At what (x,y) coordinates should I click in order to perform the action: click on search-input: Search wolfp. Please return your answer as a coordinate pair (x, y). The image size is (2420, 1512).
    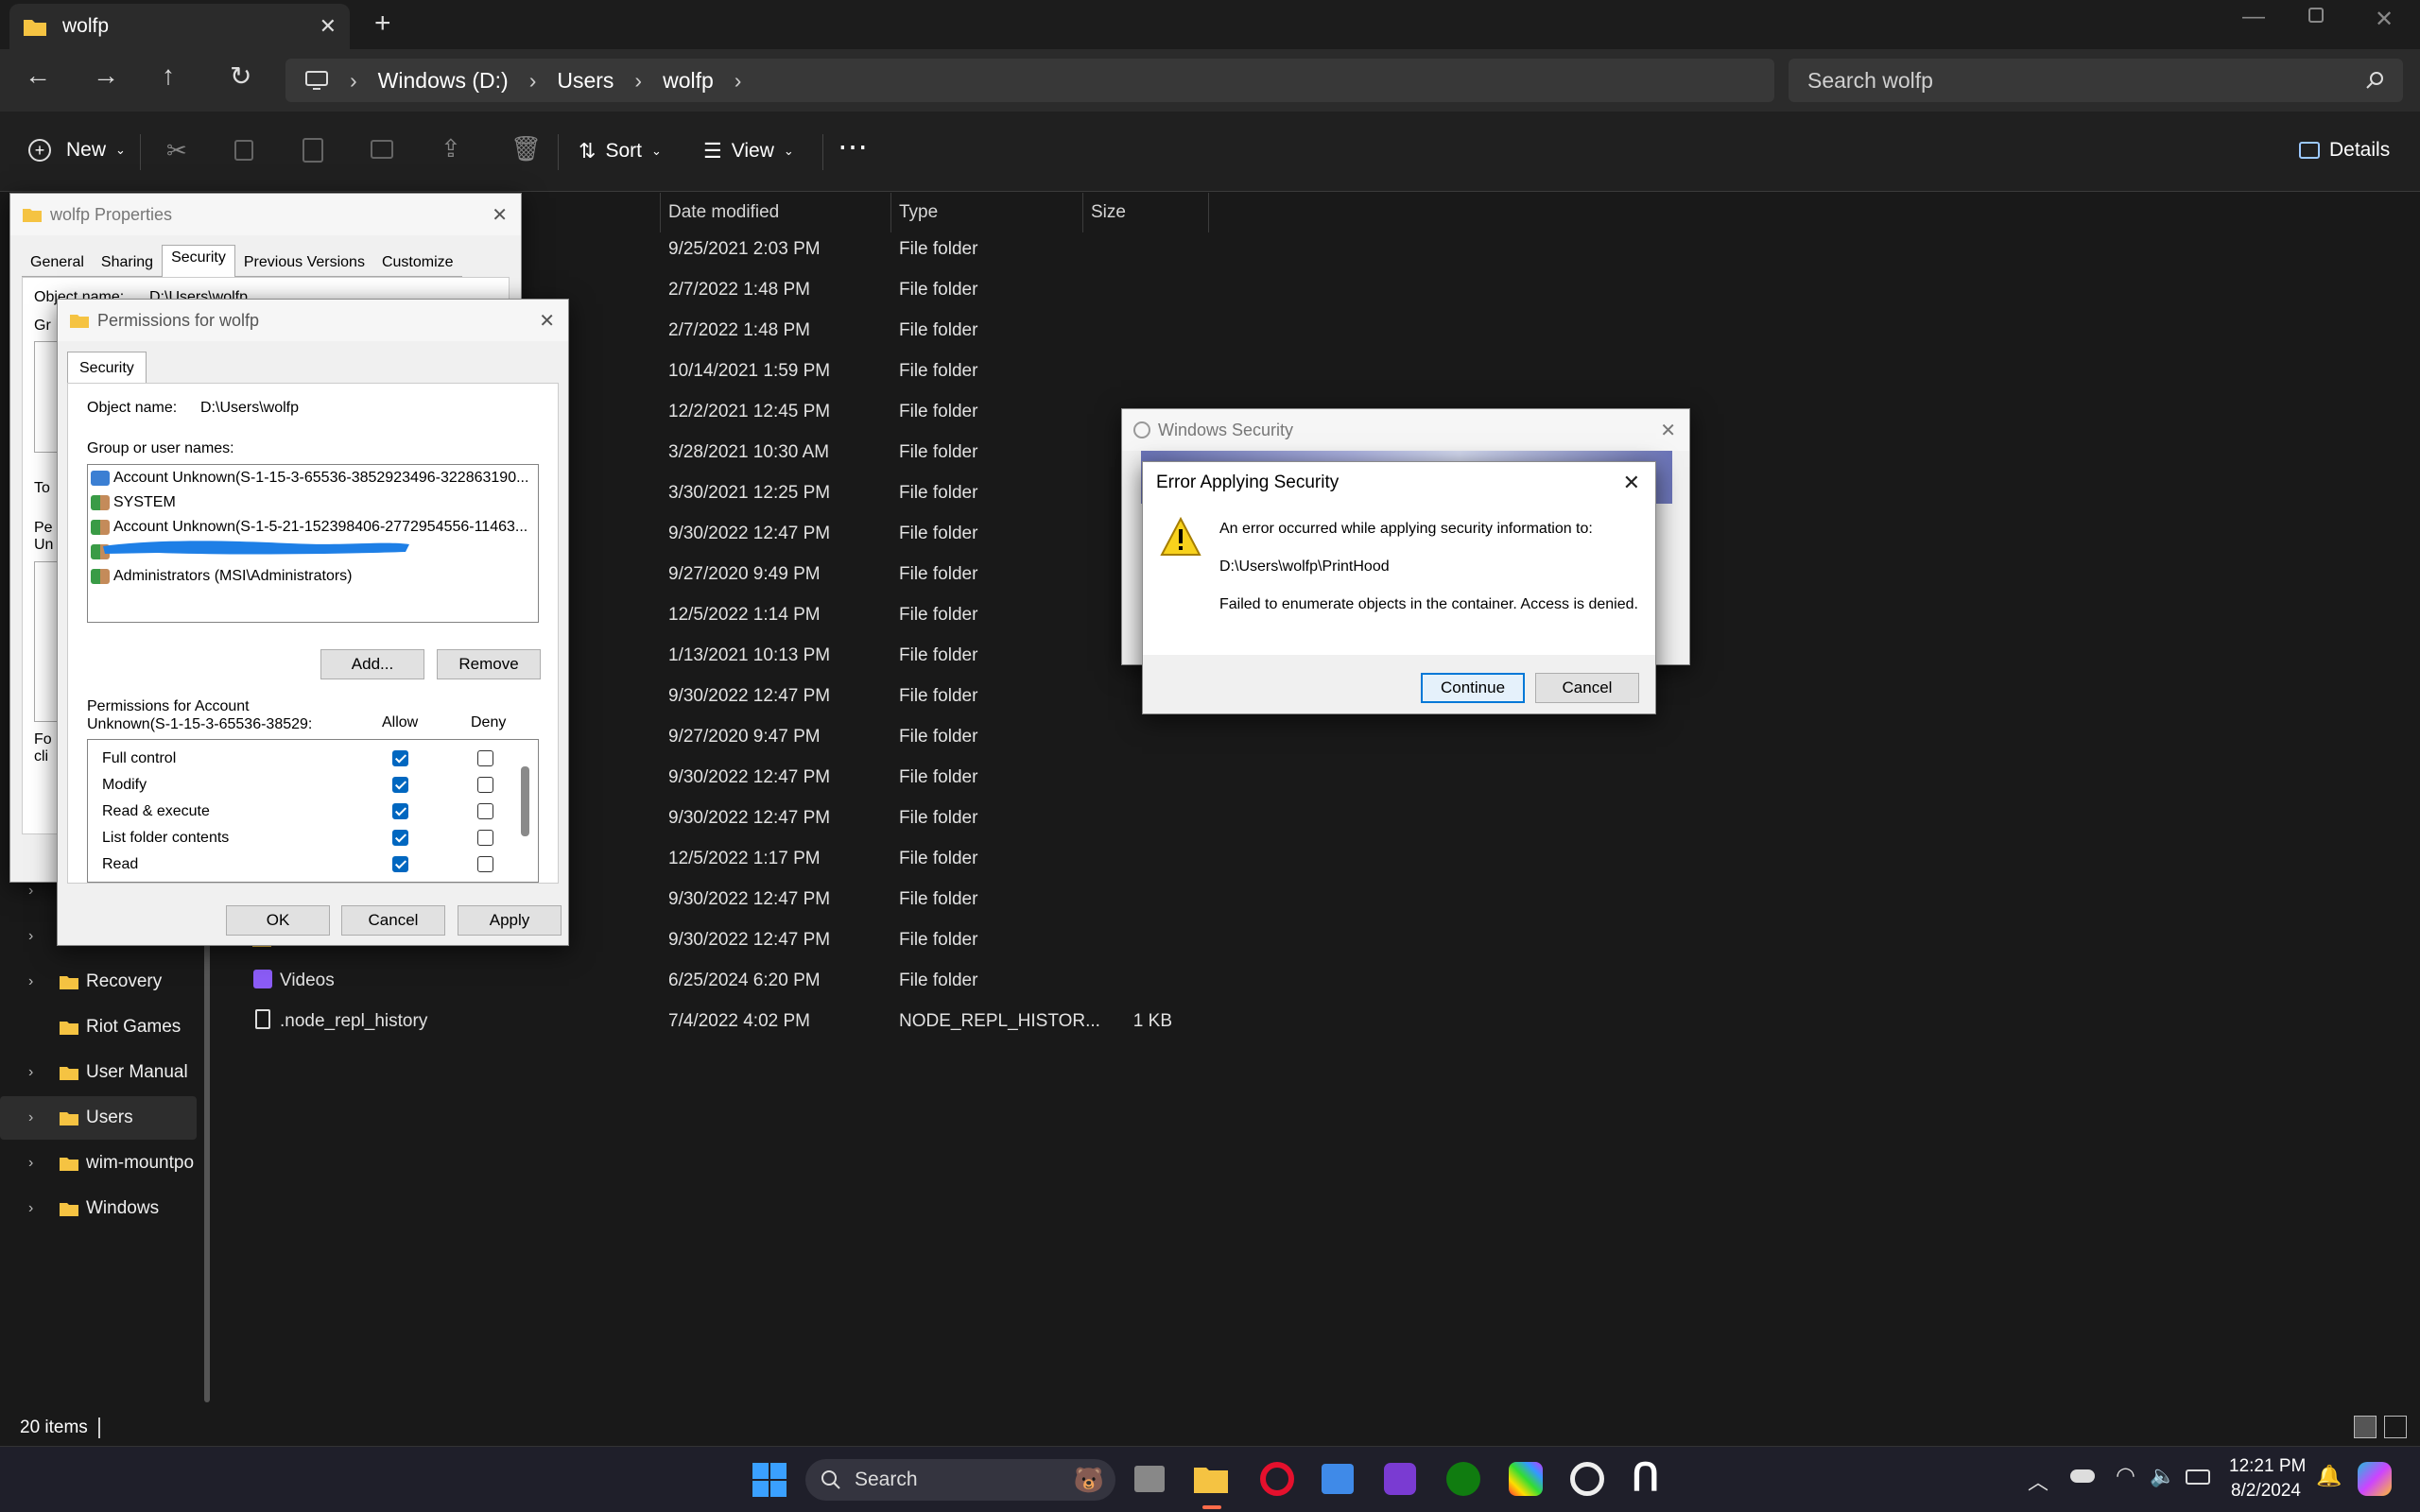
    Looking at the image, I should click on (2096, 80).